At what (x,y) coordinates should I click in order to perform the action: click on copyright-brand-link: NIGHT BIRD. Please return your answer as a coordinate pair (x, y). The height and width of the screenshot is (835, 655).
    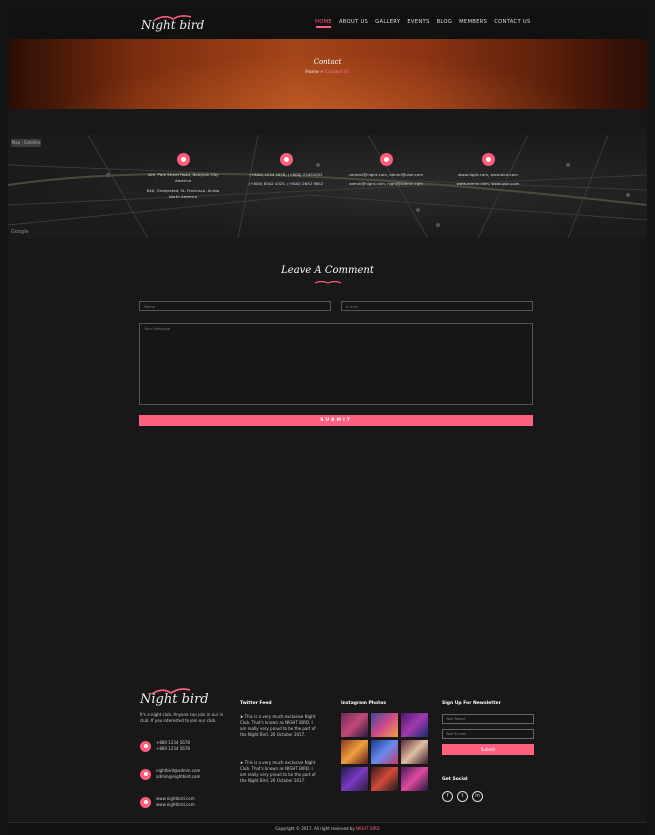
    Looking at the image, I should click on (368, 828).